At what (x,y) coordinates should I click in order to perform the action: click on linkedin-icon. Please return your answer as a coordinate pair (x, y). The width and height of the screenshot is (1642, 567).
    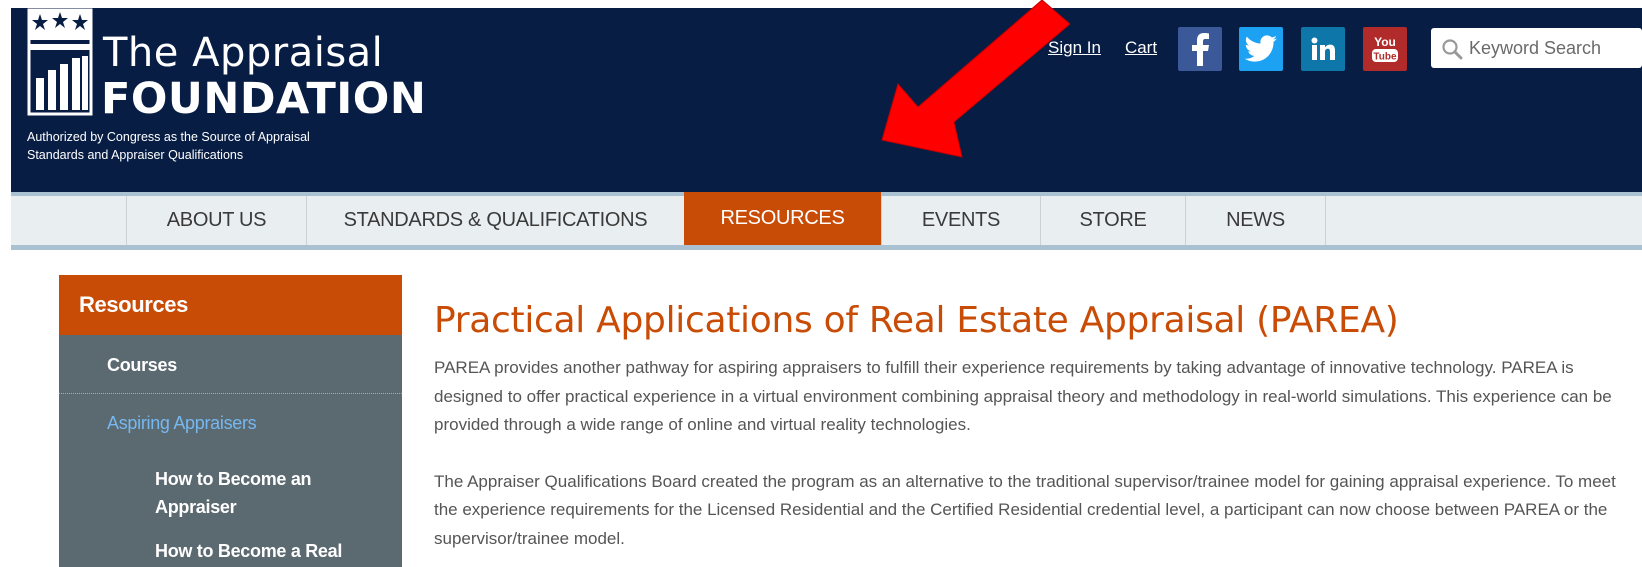
    Looking at the image, I should click on (1323, 49).